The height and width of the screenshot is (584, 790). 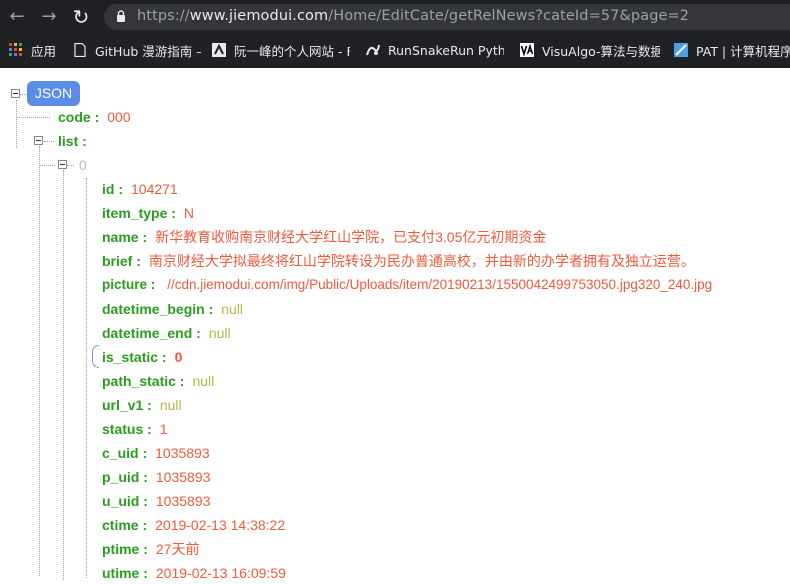 What do you see at coordinates (151, 333) in the screenshot?
I see `json-key: datetime_end :` at bounding box center [151, 333].